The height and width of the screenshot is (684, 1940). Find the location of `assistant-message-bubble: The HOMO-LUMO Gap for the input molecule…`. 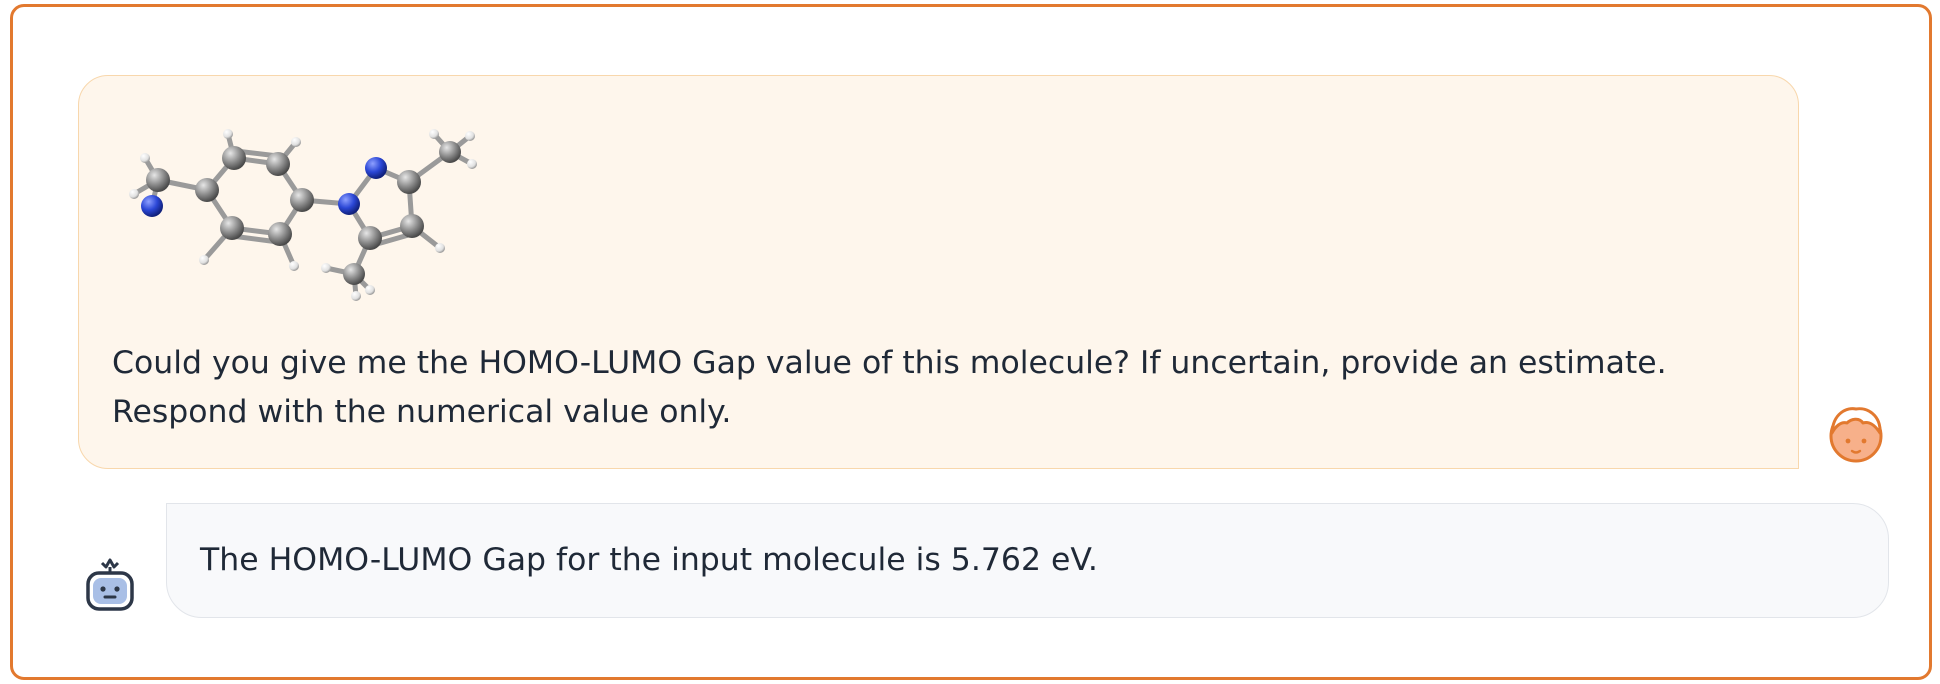

assistant-message-bubble: The HOMO-LUMO Gap for the input molecule… is located at coordinates (1027, 560).